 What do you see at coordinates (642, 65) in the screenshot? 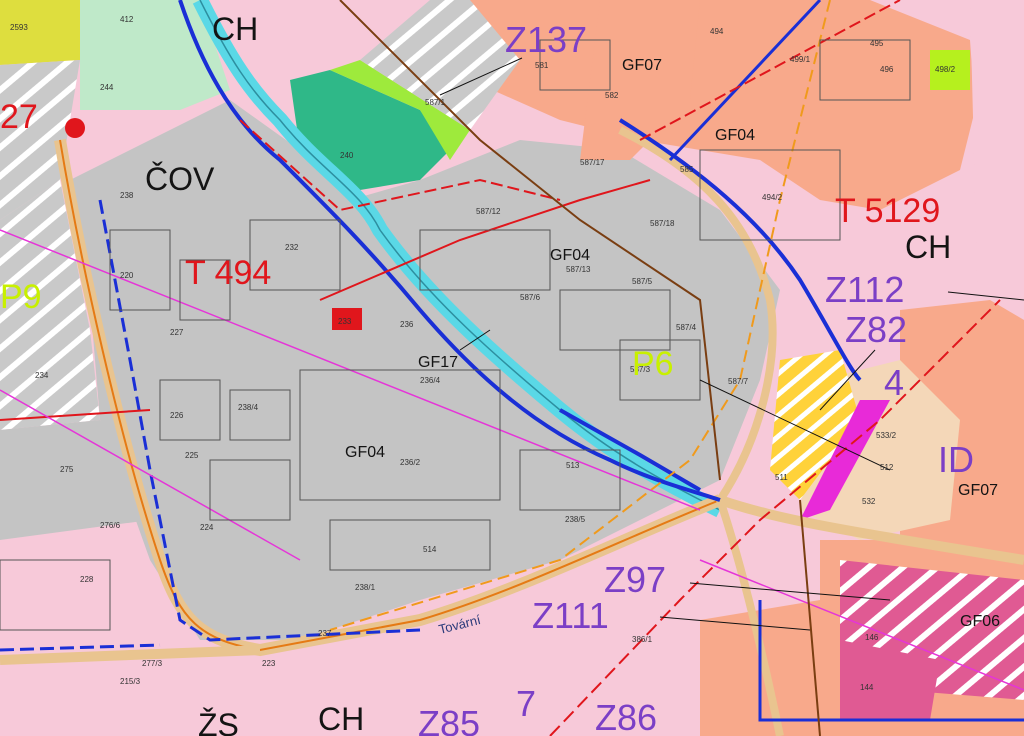
I see `label-gf07-top: GF07` at bounding box center [642, 65].